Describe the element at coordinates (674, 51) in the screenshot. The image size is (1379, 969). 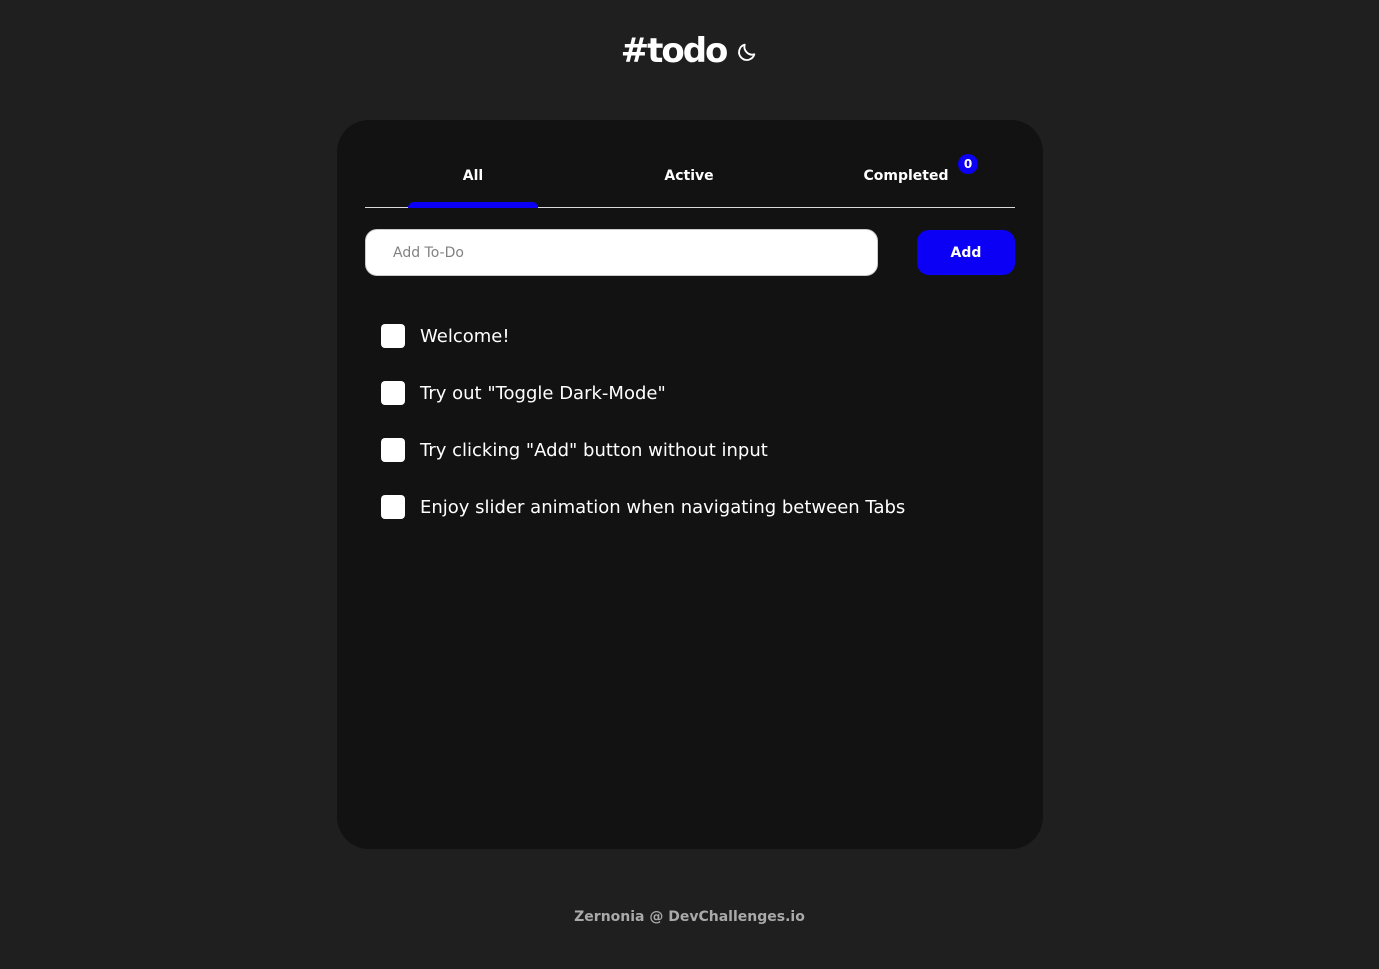
I see `app-title: #todo` at that location.